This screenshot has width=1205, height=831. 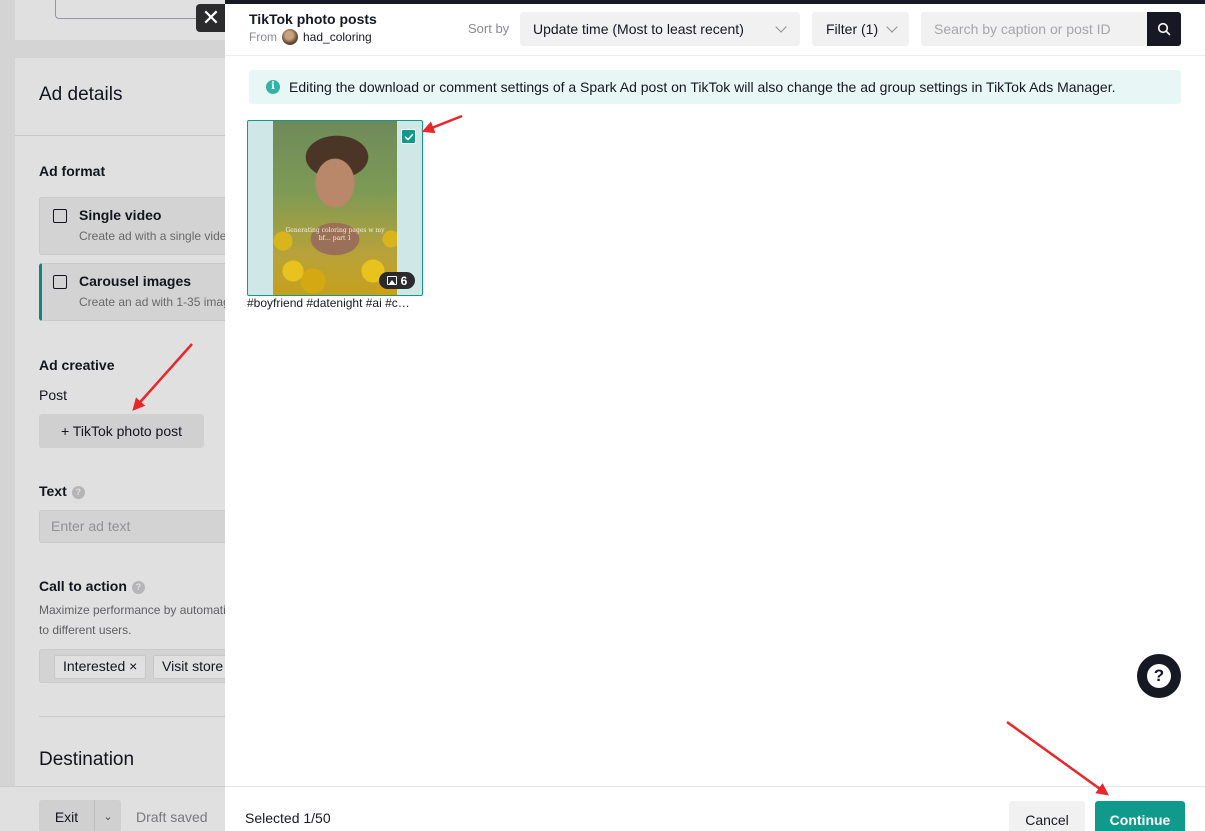 I want to click on help-icon: ?, so click(x=1159, y=676).